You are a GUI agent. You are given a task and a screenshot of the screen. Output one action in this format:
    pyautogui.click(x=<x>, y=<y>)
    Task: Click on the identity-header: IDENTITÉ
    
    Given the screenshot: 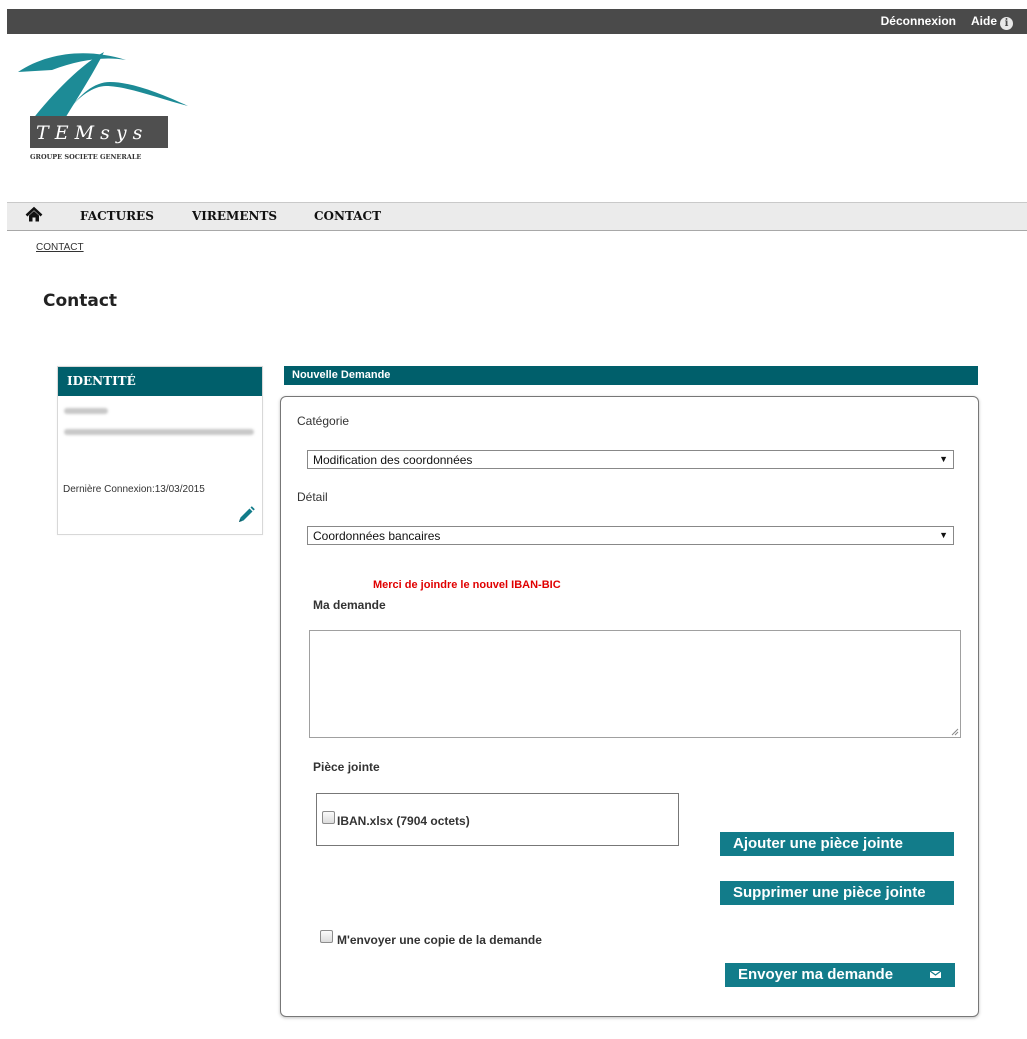 What is the action you would take?
    pyautogui.click(x=160, y=381)
    